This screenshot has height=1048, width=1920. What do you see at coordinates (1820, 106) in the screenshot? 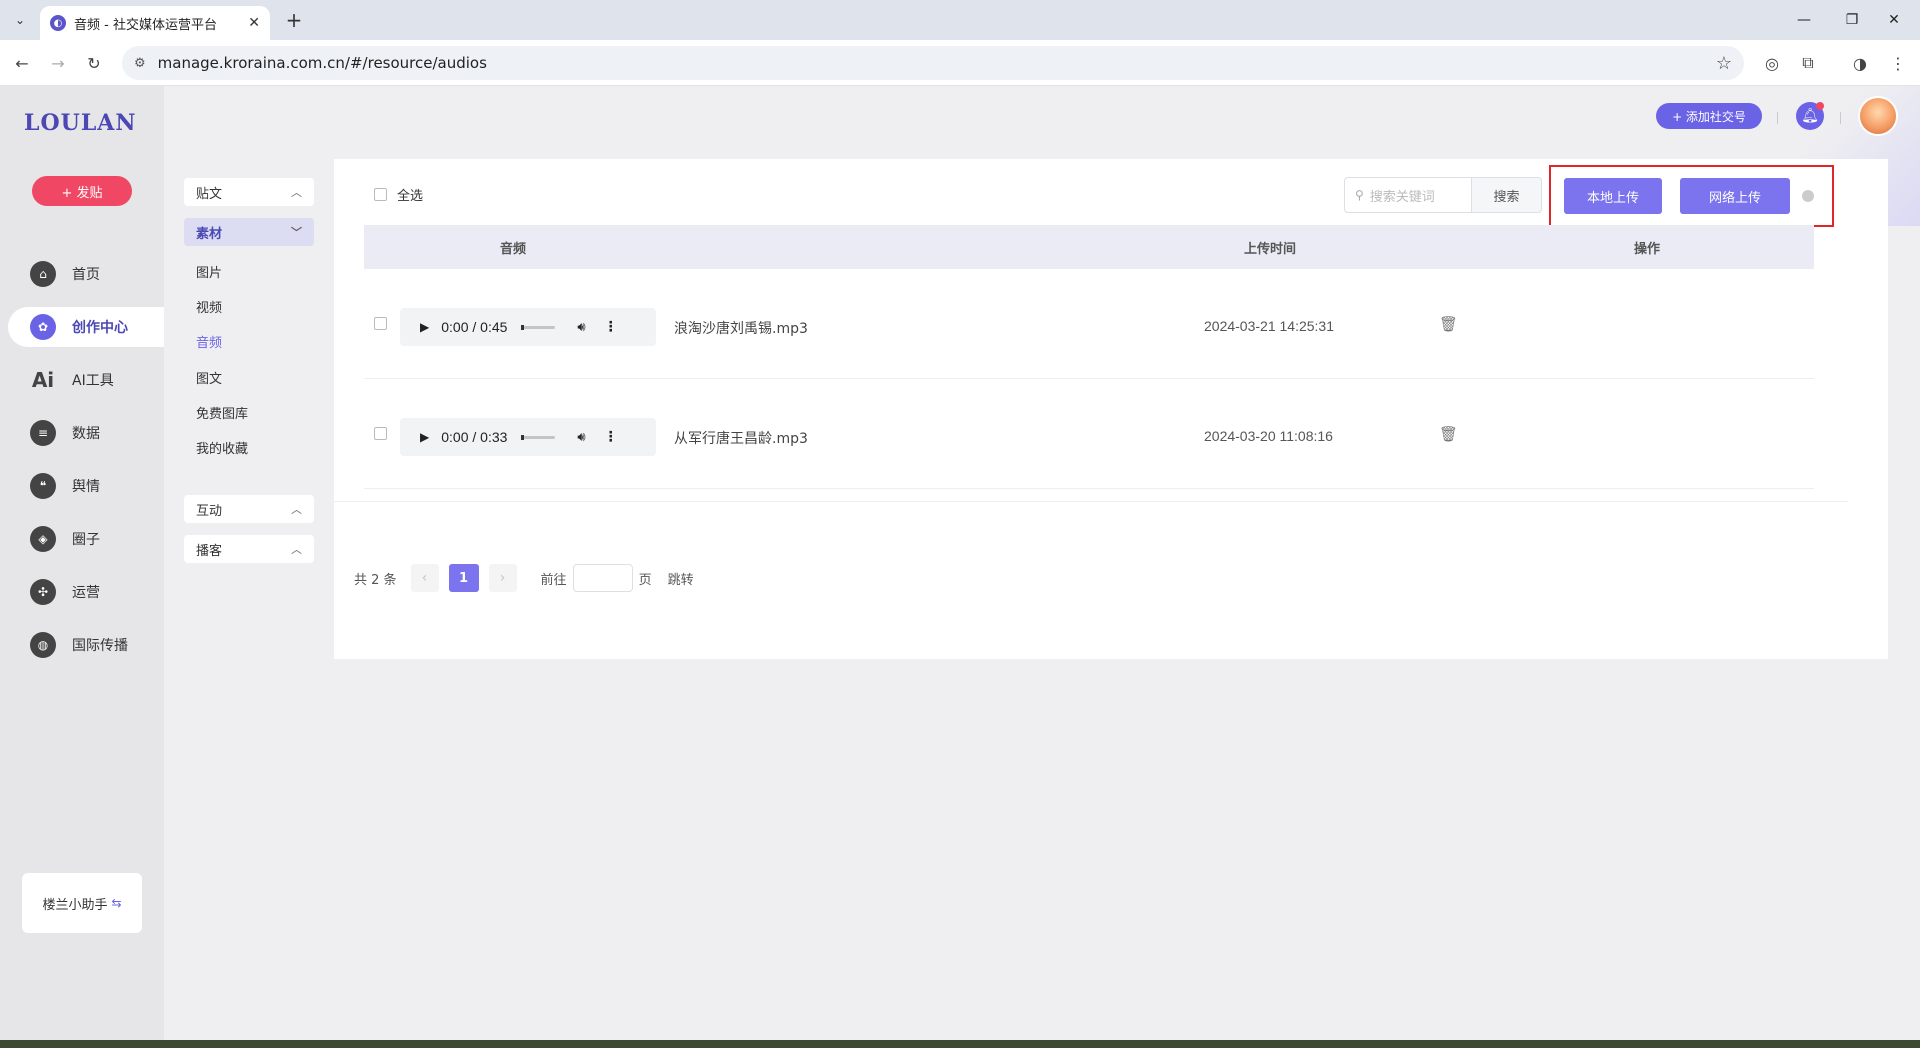
I see `notification-dot` at bounding box center [1820, 106].